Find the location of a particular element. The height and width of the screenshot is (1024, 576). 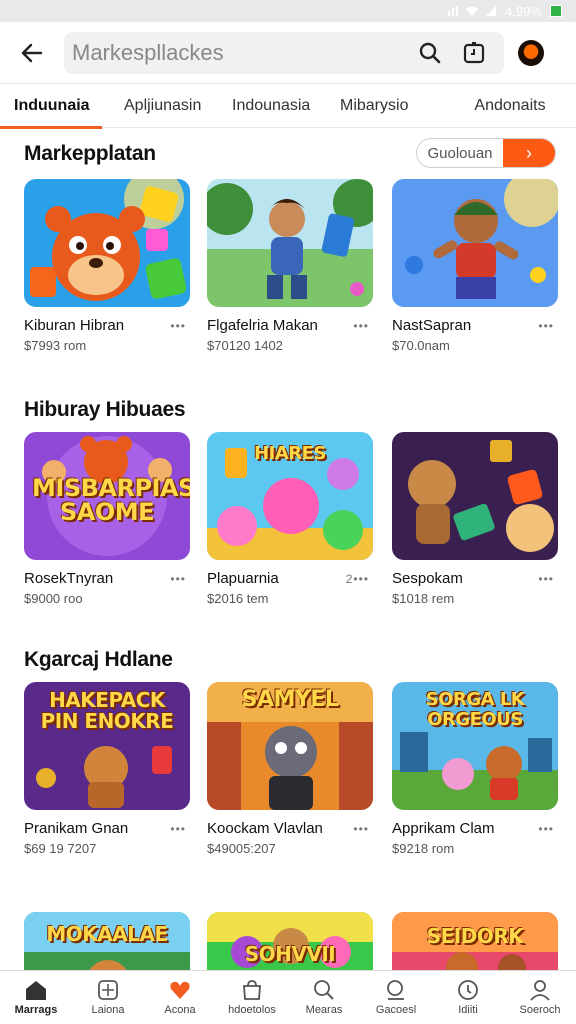

product-card: Flgafelria Makan ••• $70120 1402 is located at coordinates (290, 266).